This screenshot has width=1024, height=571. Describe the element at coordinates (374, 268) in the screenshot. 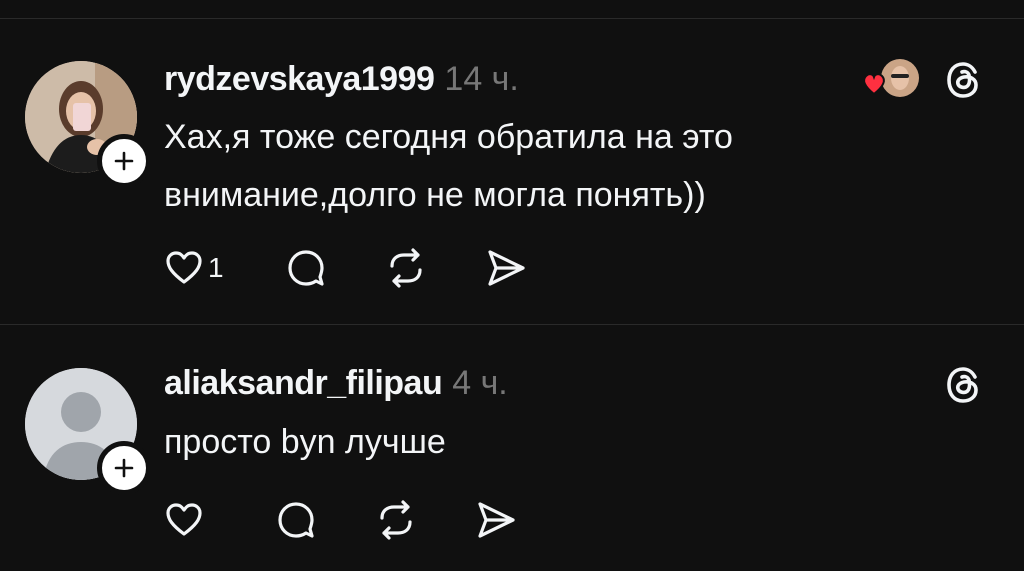

I see `action-bar: 1` at that location.